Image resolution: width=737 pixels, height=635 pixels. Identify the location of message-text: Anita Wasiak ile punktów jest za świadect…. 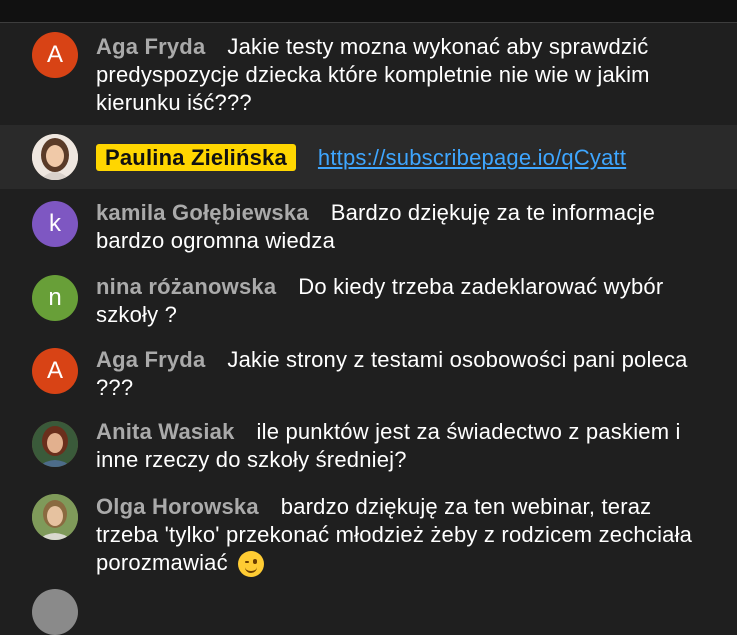
(401, 446).